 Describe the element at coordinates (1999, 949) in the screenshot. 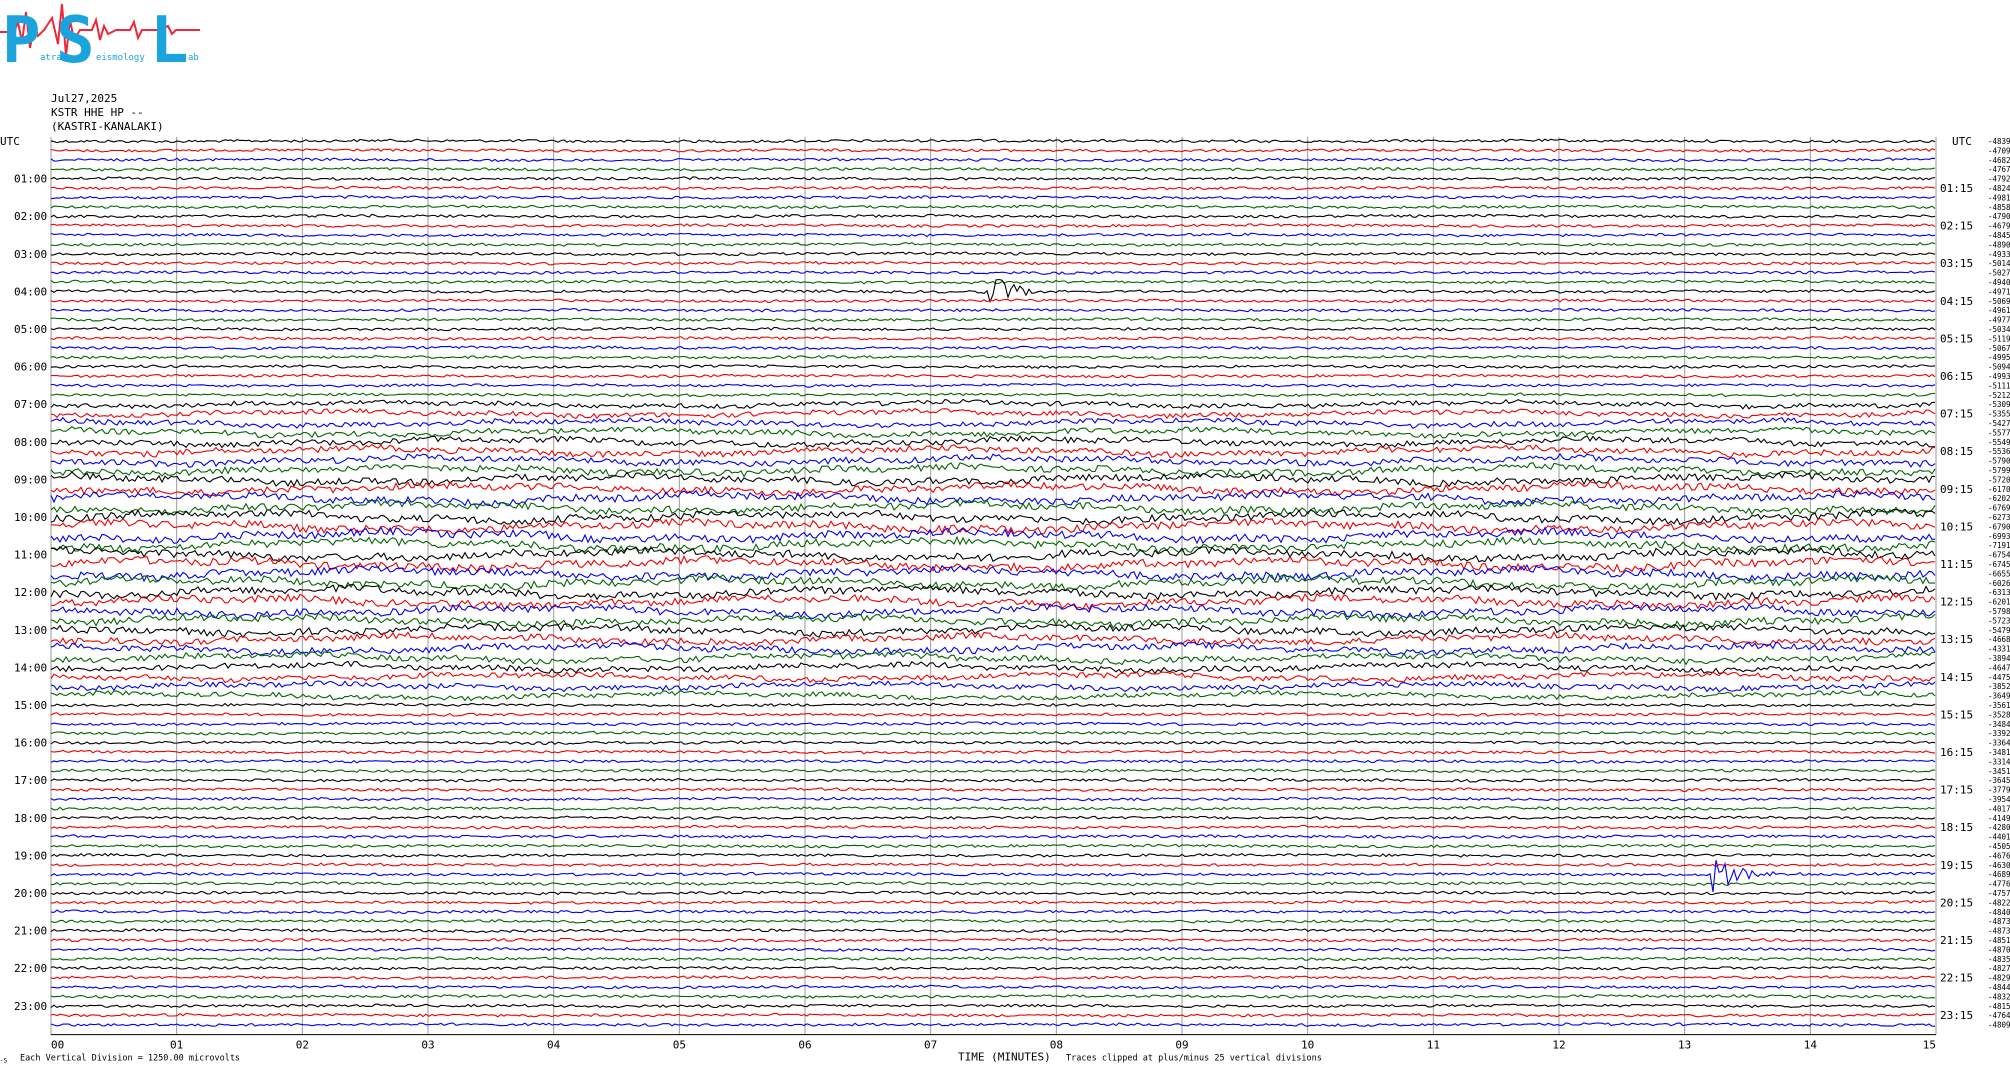

I see `trace-offset-label: -4870` at that location.